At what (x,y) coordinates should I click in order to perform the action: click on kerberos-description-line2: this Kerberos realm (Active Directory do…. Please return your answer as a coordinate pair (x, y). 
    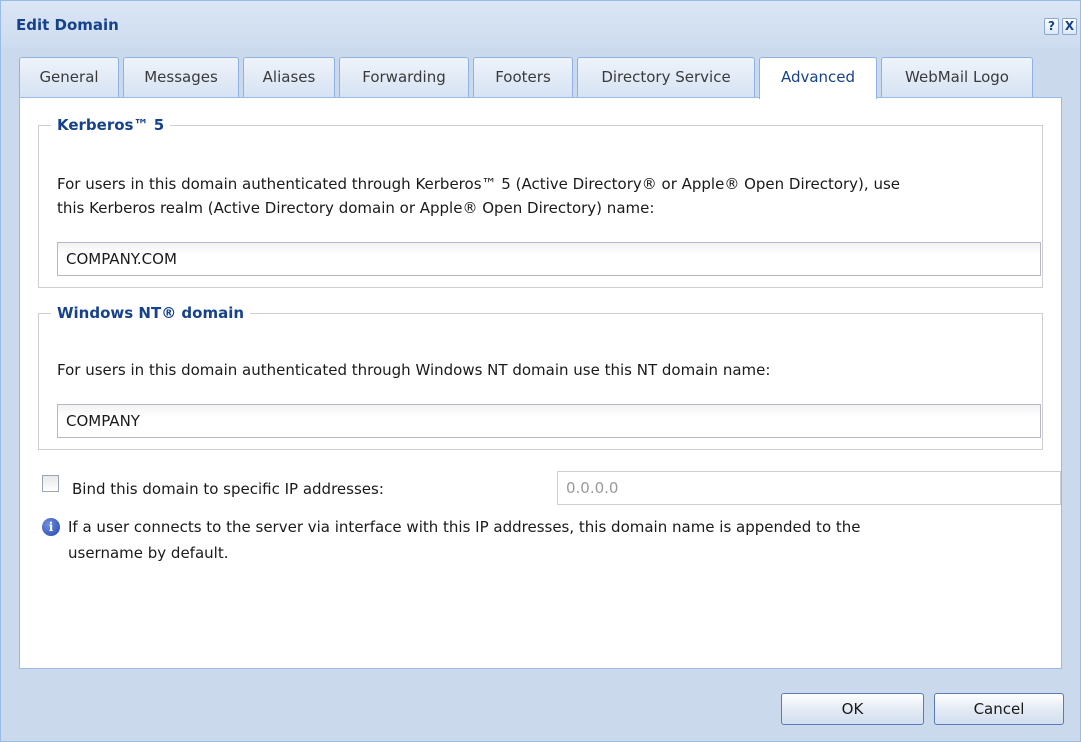
    Looking at the image, I should click on (356, 208).